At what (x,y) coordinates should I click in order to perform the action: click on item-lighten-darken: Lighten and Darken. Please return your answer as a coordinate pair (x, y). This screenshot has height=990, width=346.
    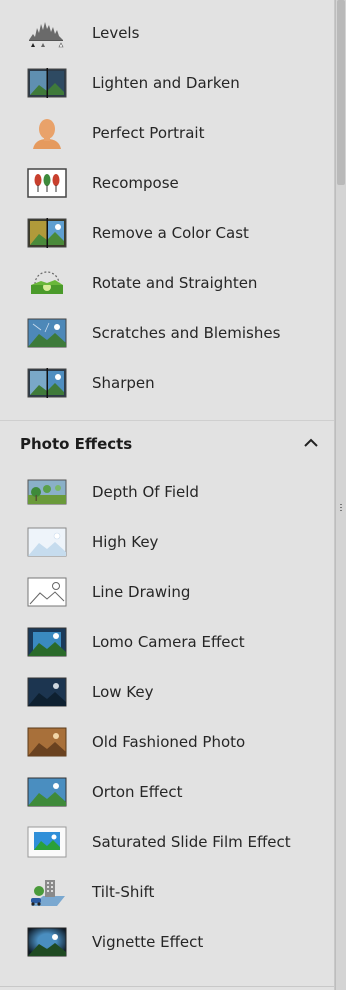
    Looking at the image, I should click on (167, 83).